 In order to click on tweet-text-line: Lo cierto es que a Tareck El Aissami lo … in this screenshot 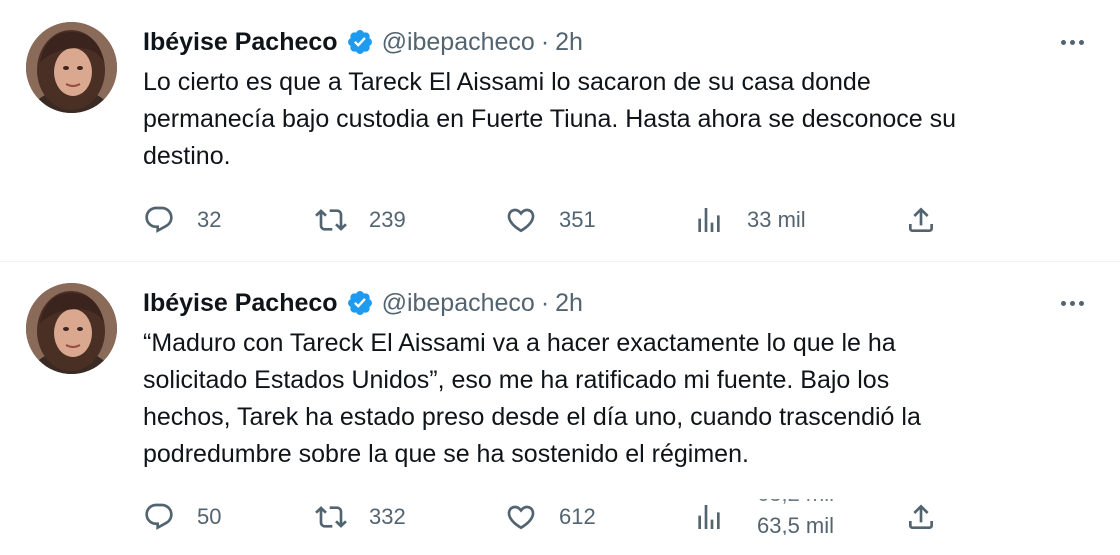, I will do `click(507, 82)`.